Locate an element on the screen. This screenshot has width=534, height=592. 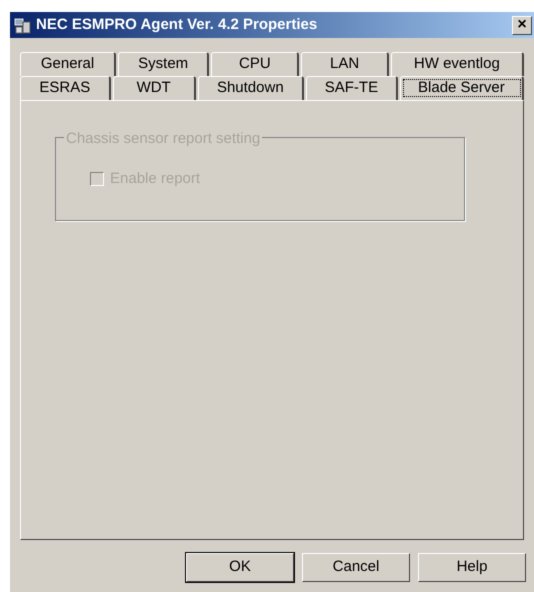
tab: Shutdown is located at coordinates (251, 88).